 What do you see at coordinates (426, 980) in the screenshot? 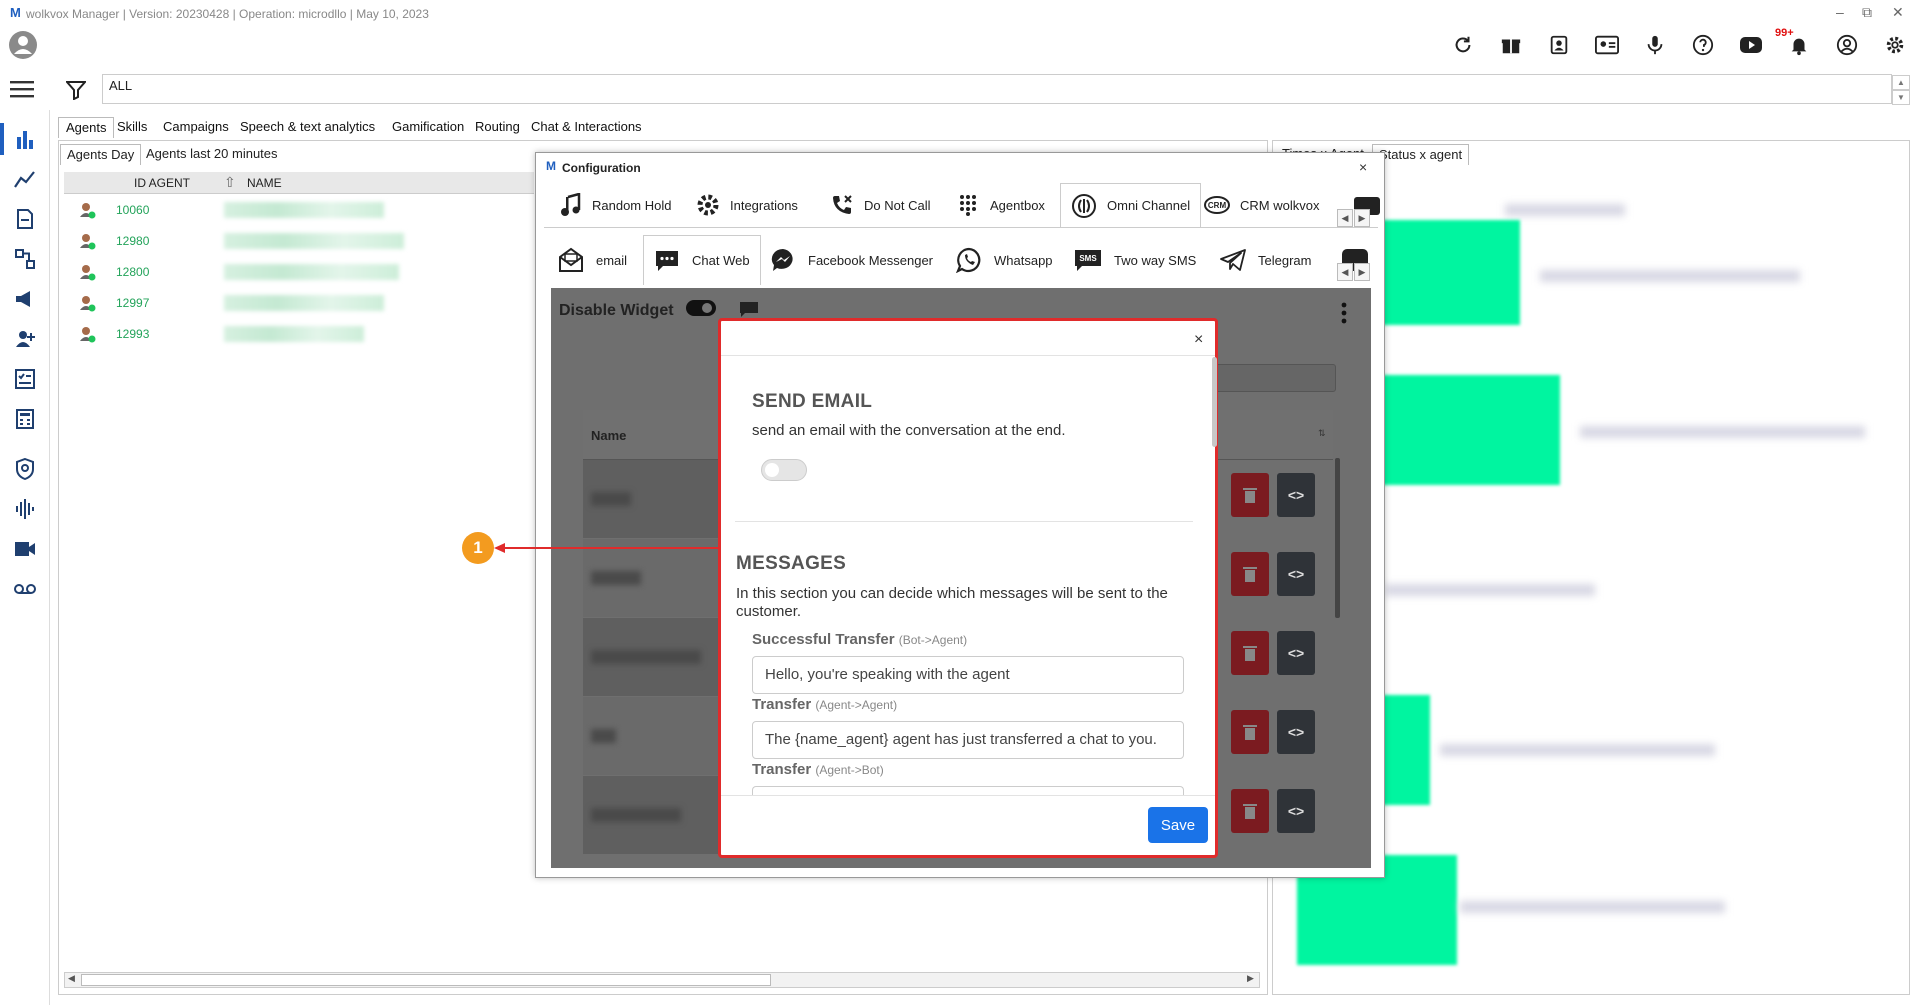
I see `scrollbar-thumb` at bounding box center [426, 980].